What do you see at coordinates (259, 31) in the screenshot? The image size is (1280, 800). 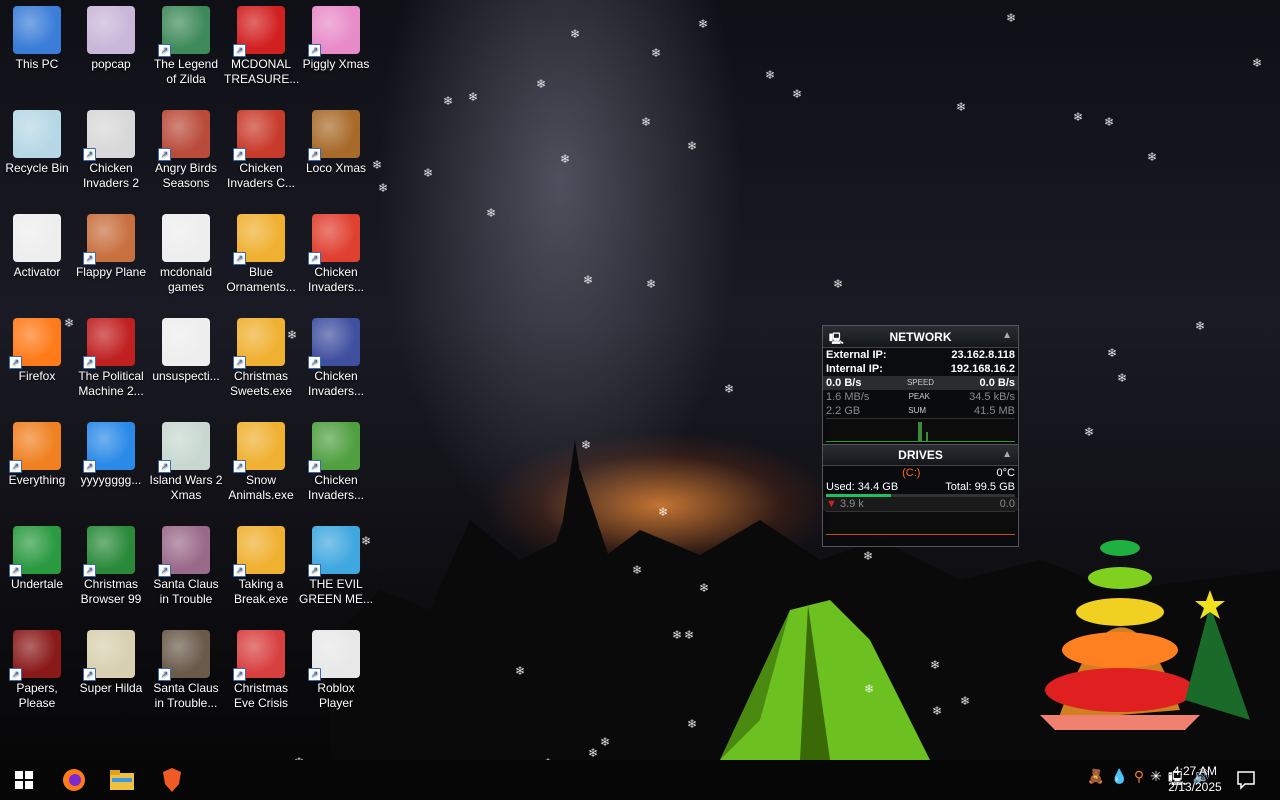 I see `mcdonalds-icon: ↗` at bounding box center [259, 31].